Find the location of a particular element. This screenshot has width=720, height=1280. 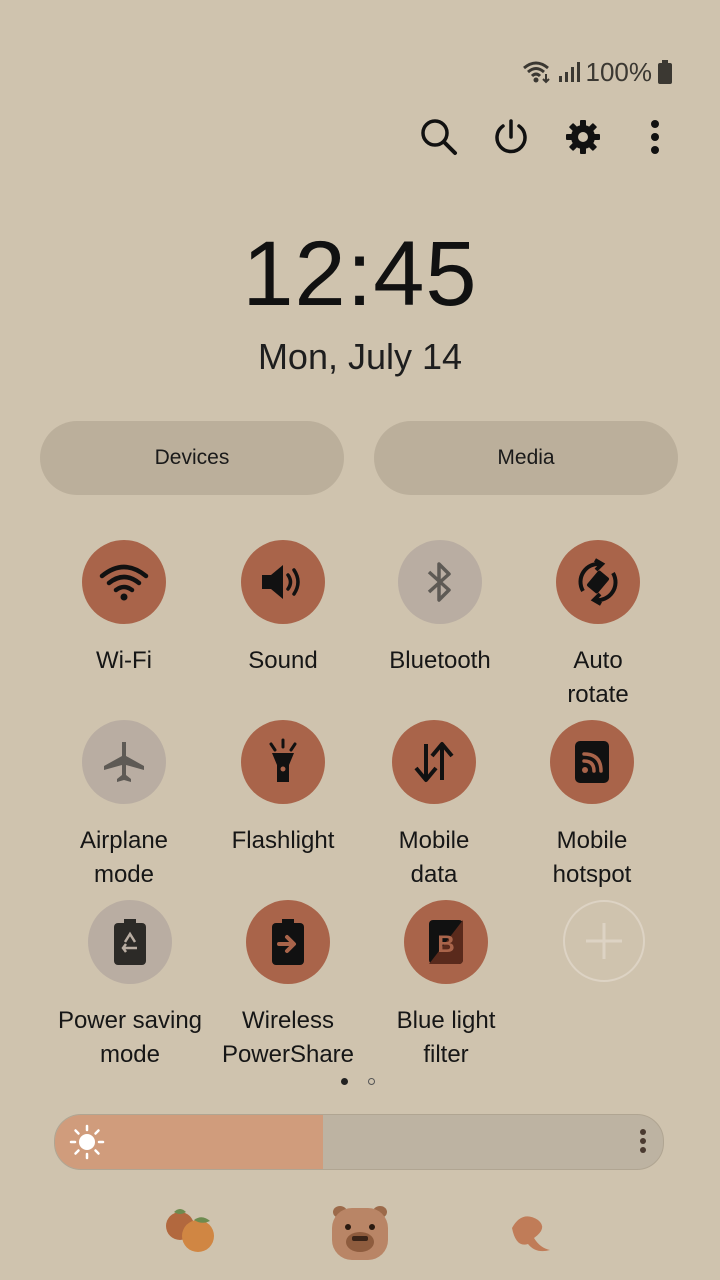

media-button: Media is located at coordinates (526, 458).